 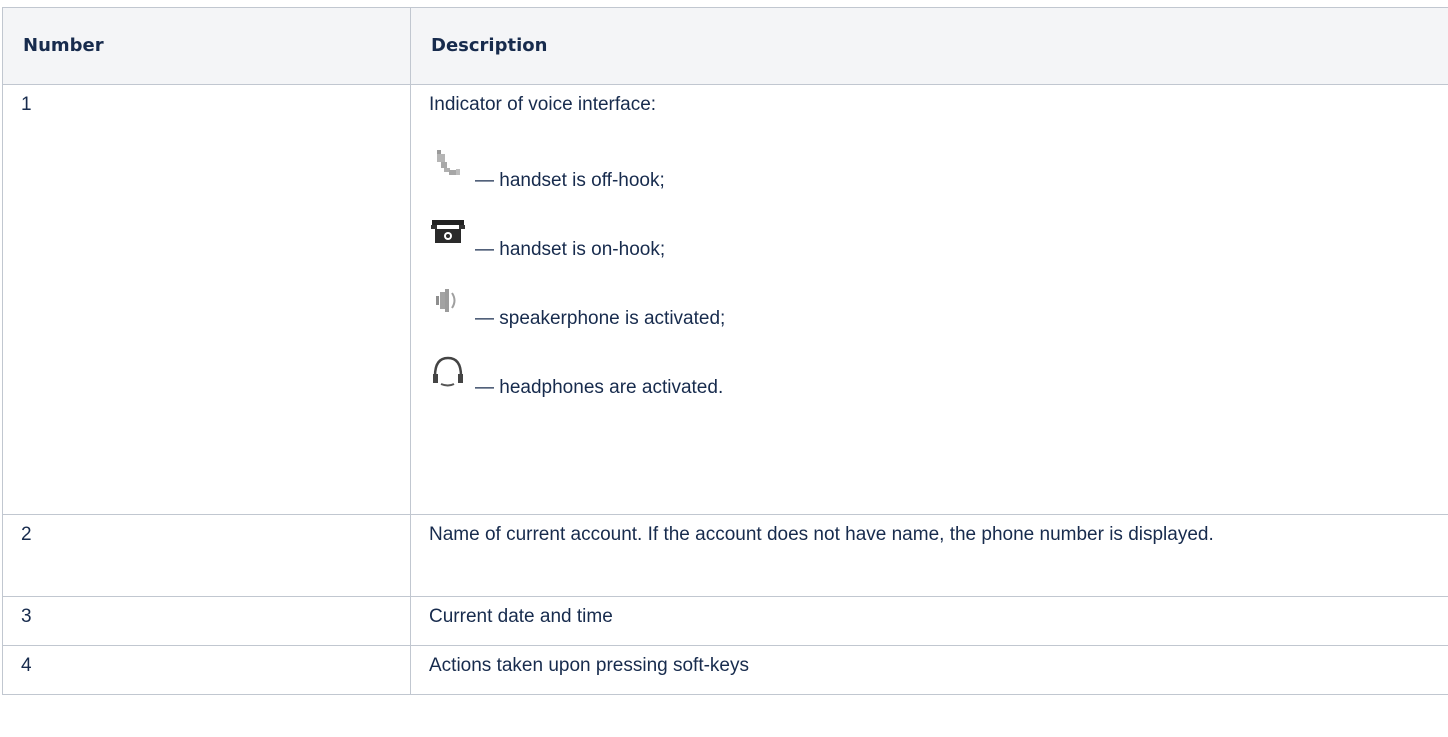 What do you see at coordinates (570, 180) in the screenshot?
I see `indicator-text: — handset is off-hook;` at bounding box center [570, 180].